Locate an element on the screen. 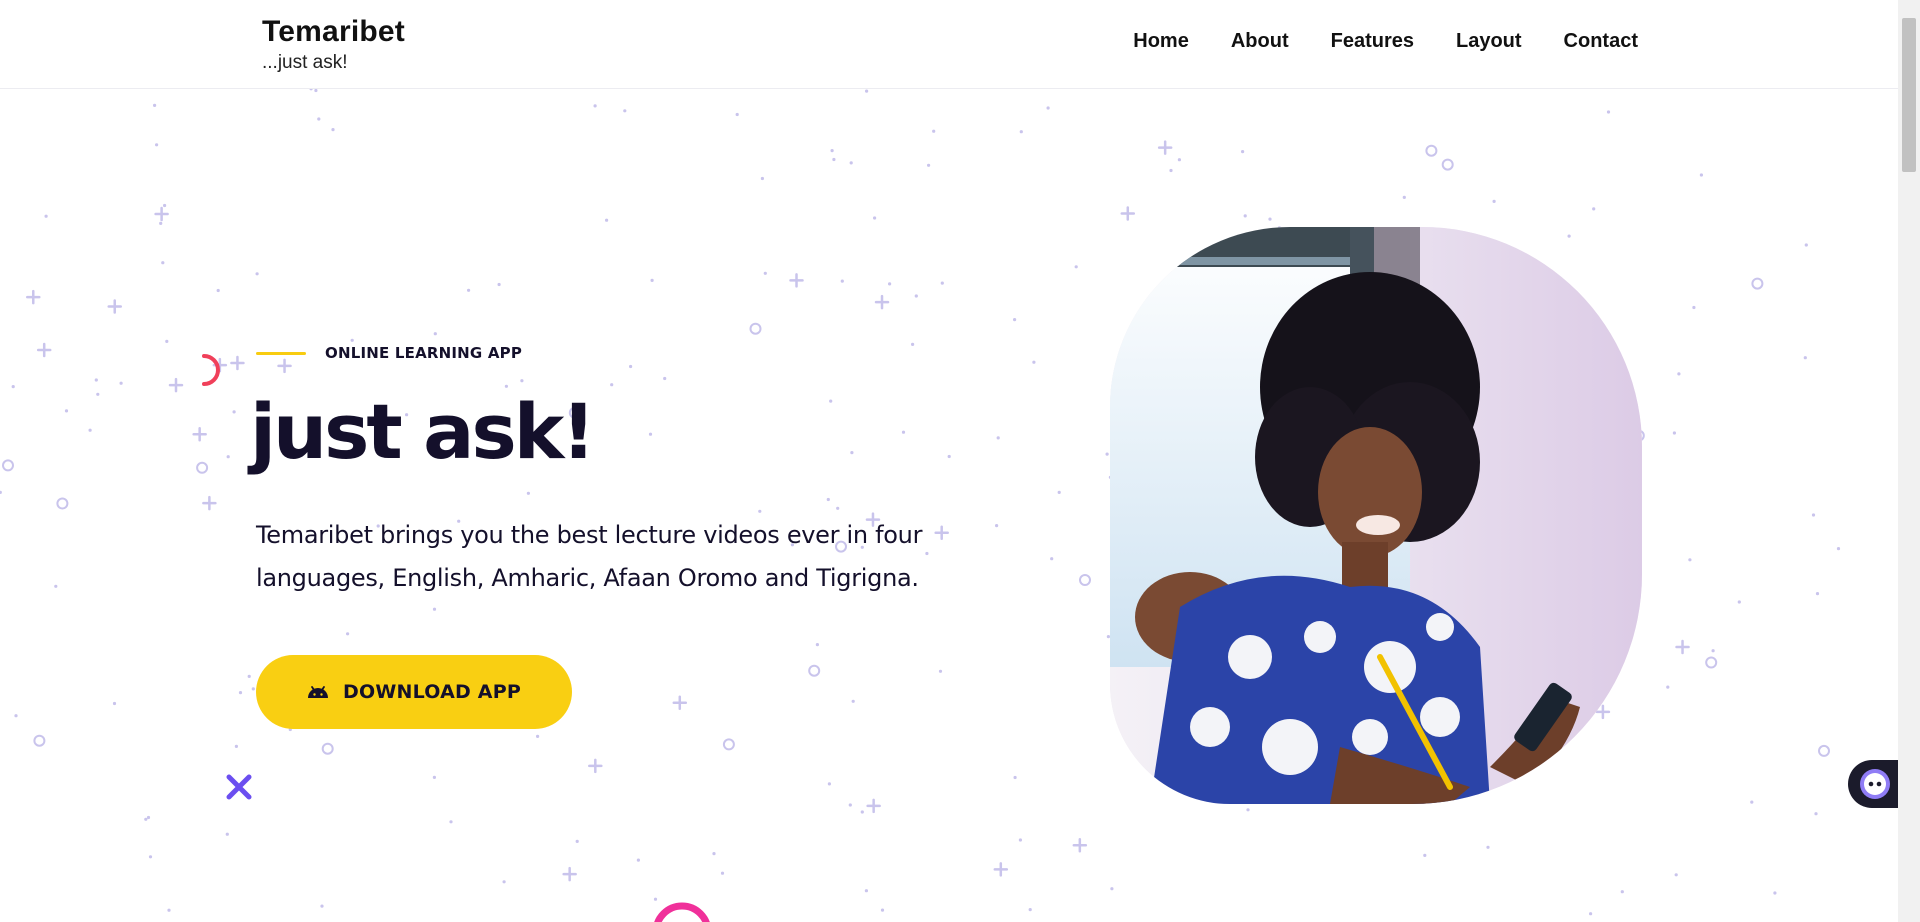 The width and height of the screenshot is (1920, 922). nav-layout: Layout is located at coordinates (1489, 41).